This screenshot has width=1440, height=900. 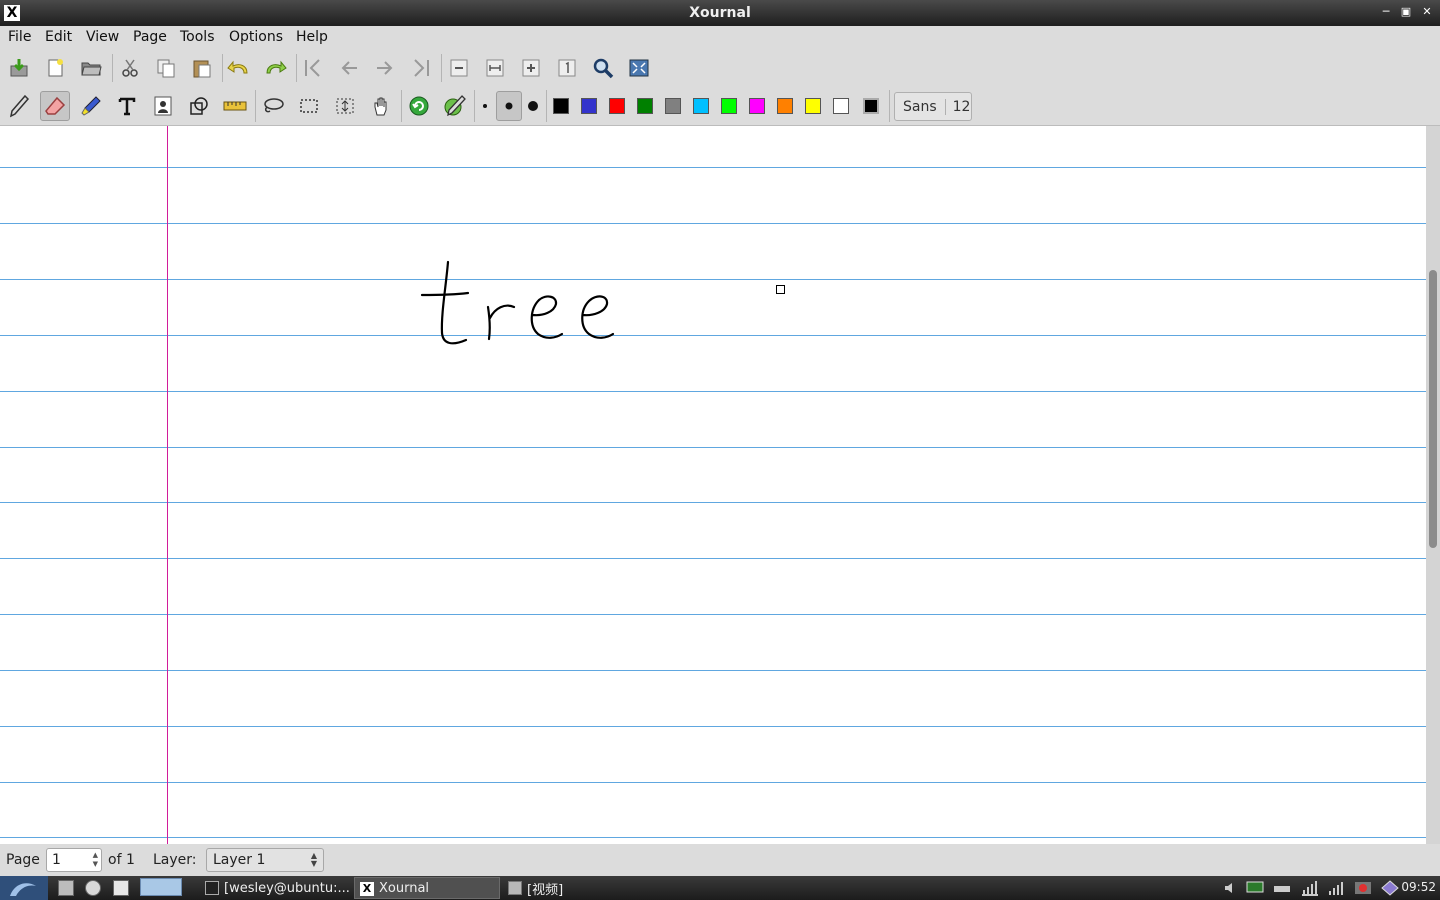 What do you see at coordinates (1281, 888) in the screenshot?
I see `network-icon` at bounding box center [1281, 888].